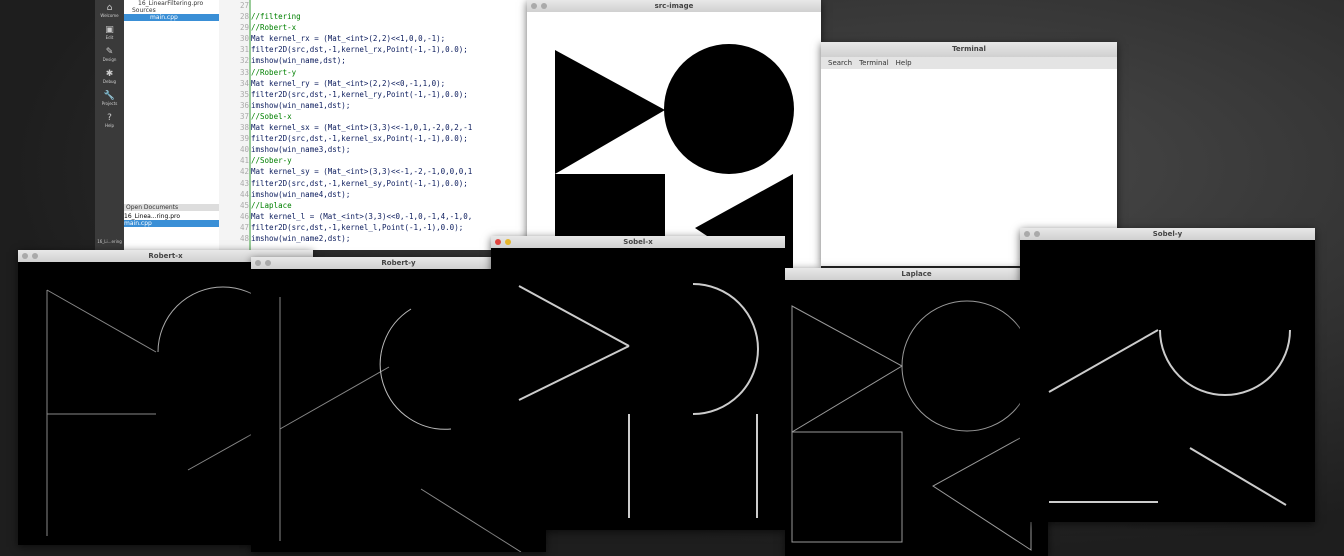  I want to click on line-number: 31, so click(244, 50).